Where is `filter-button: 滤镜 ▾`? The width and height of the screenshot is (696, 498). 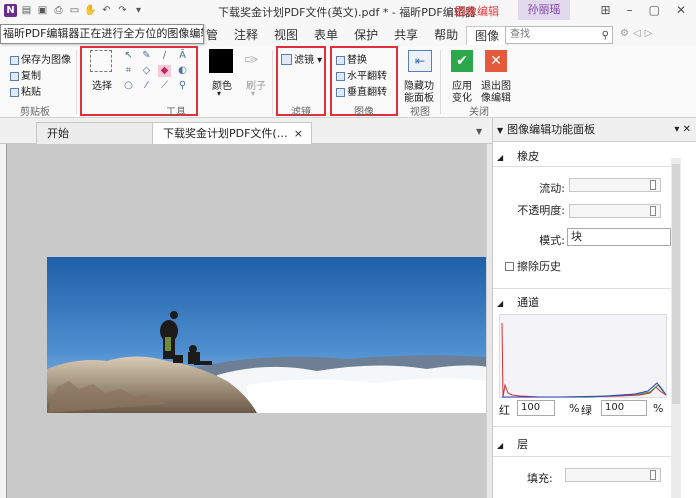 filter-button: 滤镜 ▾ is located at coordinates (301, 58).